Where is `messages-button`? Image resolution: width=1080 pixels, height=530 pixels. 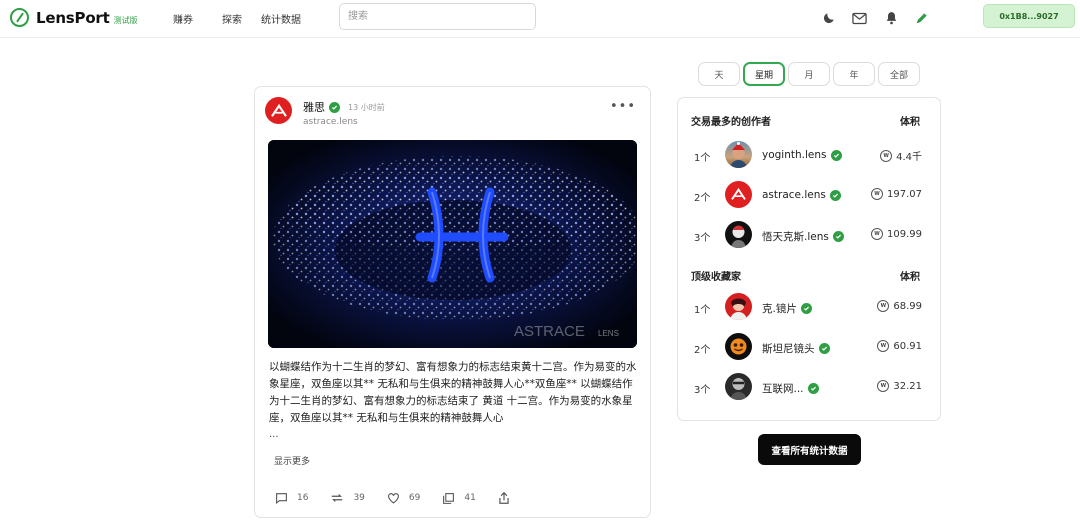 messages-button is located at coordinates (859, 18).